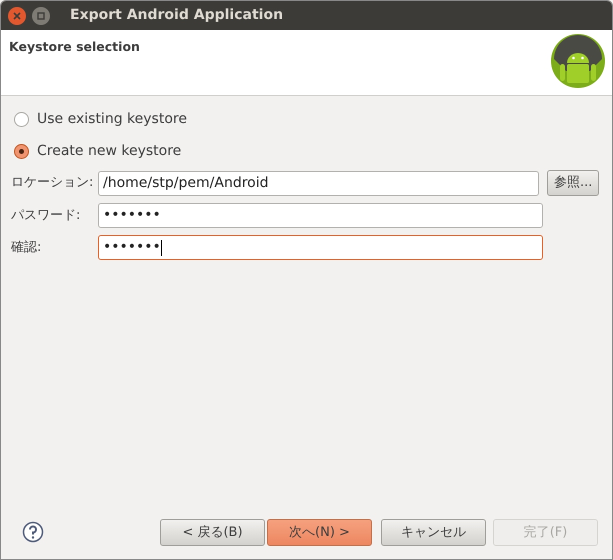 The height and width of the screenshot is (560, 613). What do you see at coordinates (433, 532) in the screenshot?
I see `dialog-button: キャンセル` at bounding box center [433, 532].